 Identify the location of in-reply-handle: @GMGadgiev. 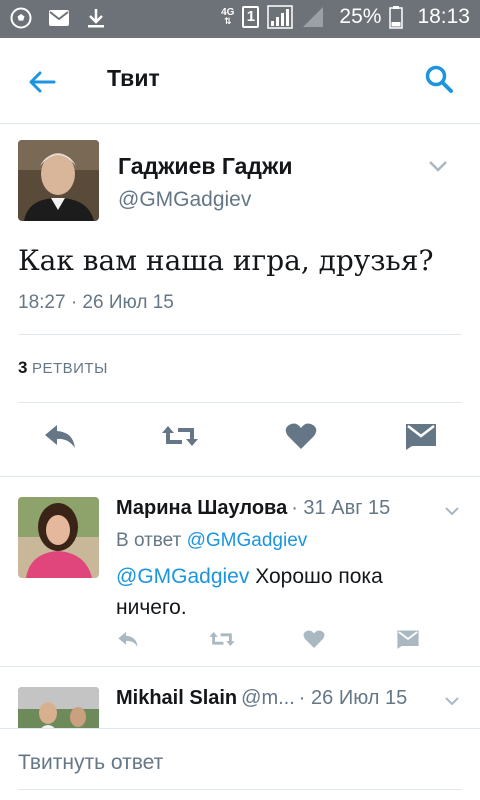
(247, 540).